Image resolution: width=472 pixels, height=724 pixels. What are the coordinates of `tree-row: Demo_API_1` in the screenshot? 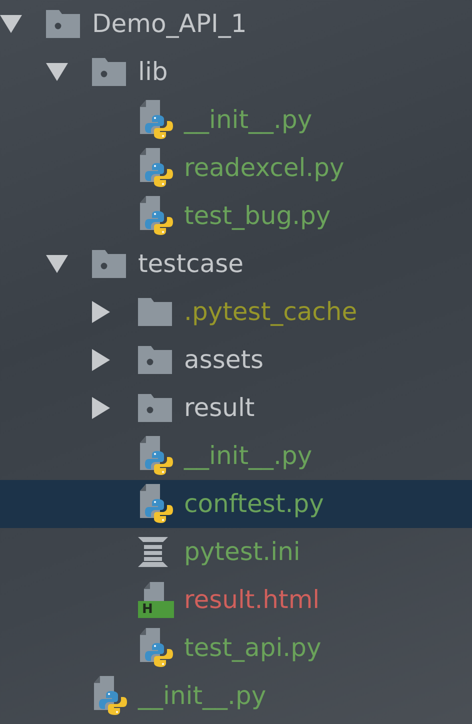 It's located at (236, 24).